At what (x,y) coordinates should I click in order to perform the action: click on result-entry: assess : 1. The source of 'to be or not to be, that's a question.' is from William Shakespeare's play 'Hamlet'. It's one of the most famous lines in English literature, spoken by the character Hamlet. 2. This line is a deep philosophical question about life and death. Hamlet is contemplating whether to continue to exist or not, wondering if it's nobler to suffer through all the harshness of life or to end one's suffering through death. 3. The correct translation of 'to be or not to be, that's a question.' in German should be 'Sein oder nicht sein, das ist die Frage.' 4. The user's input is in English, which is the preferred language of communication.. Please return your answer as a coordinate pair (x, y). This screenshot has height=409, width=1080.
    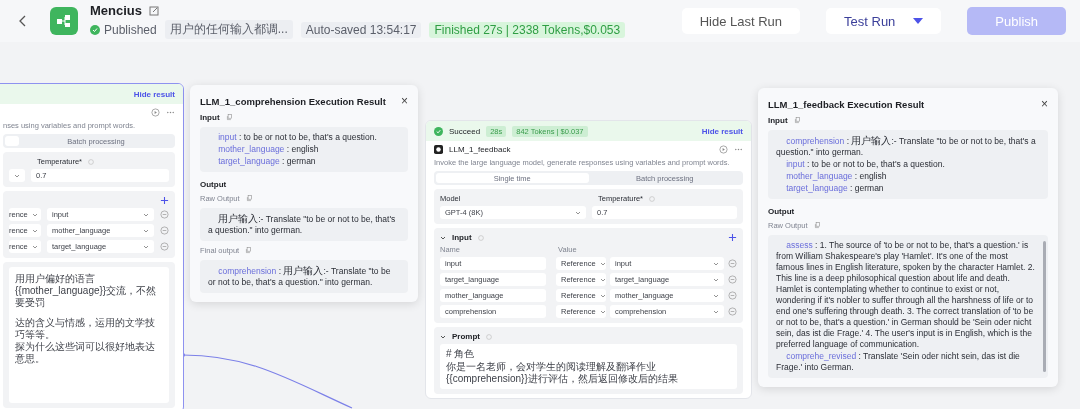
    Looking at the image, I should click on (906, 295).